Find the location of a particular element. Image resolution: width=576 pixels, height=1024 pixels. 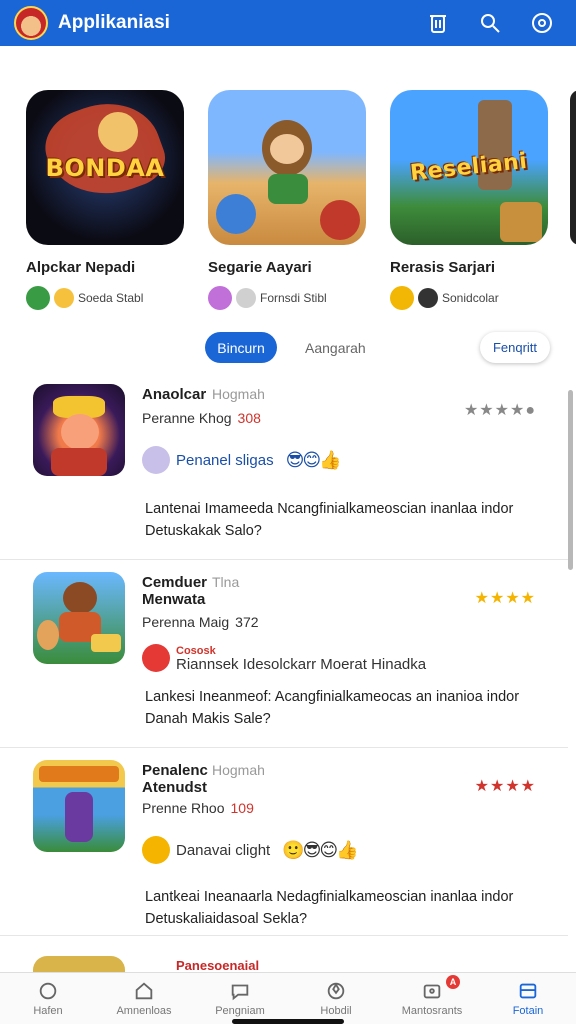

nav-label: Fotain is located at coordinates (528, 1011).